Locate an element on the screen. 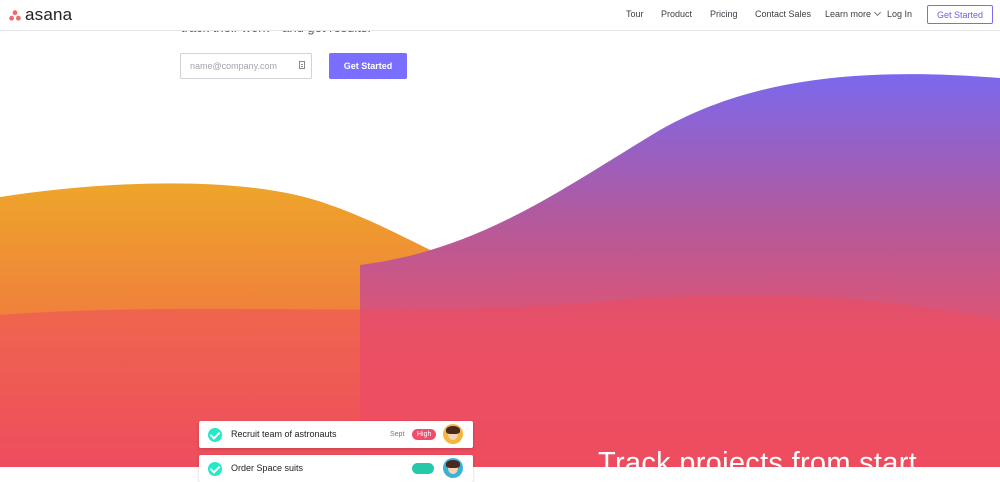 This screenshot has height=482, width=1000. email-input is located at coordinates (246, 66).